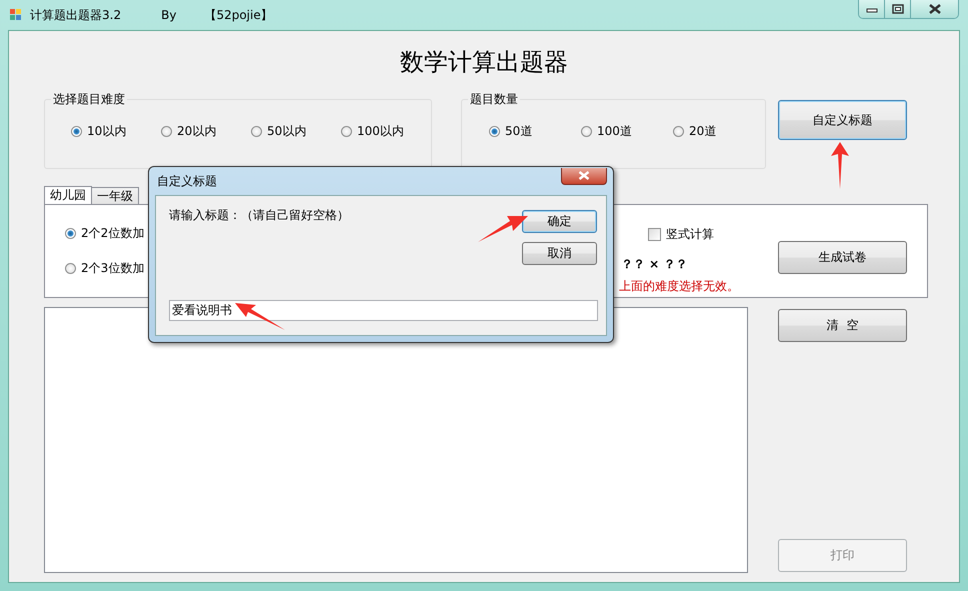 Image resolution: width=968 pixels, height=591 pixels. Describe the element at coordinates (654, 234) in the screenshot. I see `checkbox` at that location.